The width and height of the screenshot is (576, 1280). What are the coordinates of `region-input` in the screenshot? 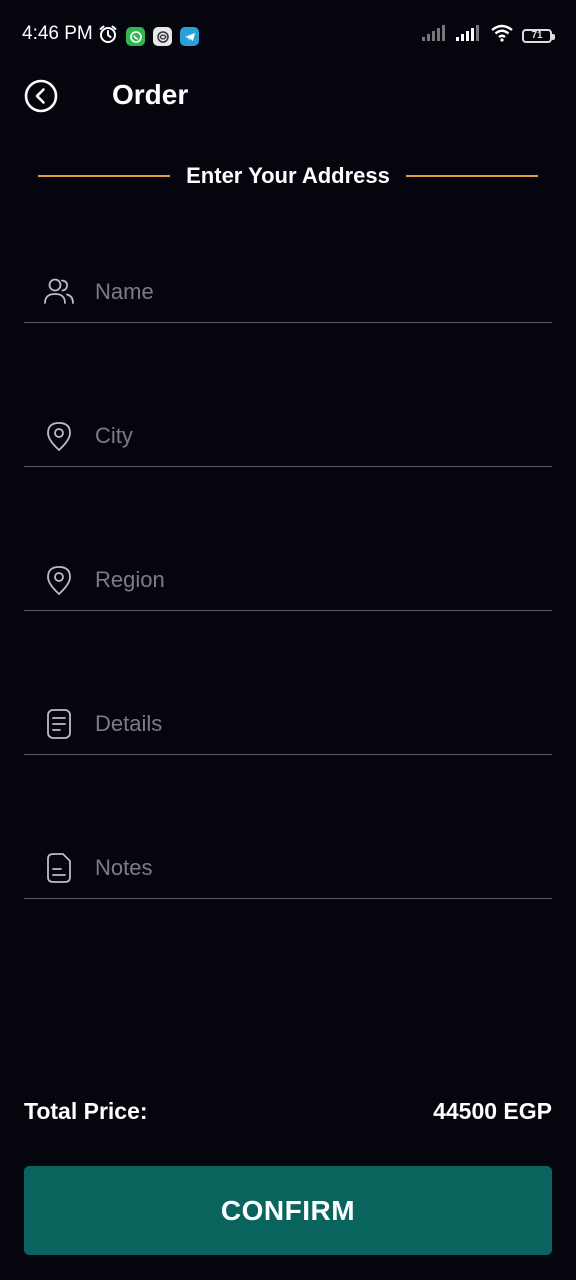 It's located at (323, 580).